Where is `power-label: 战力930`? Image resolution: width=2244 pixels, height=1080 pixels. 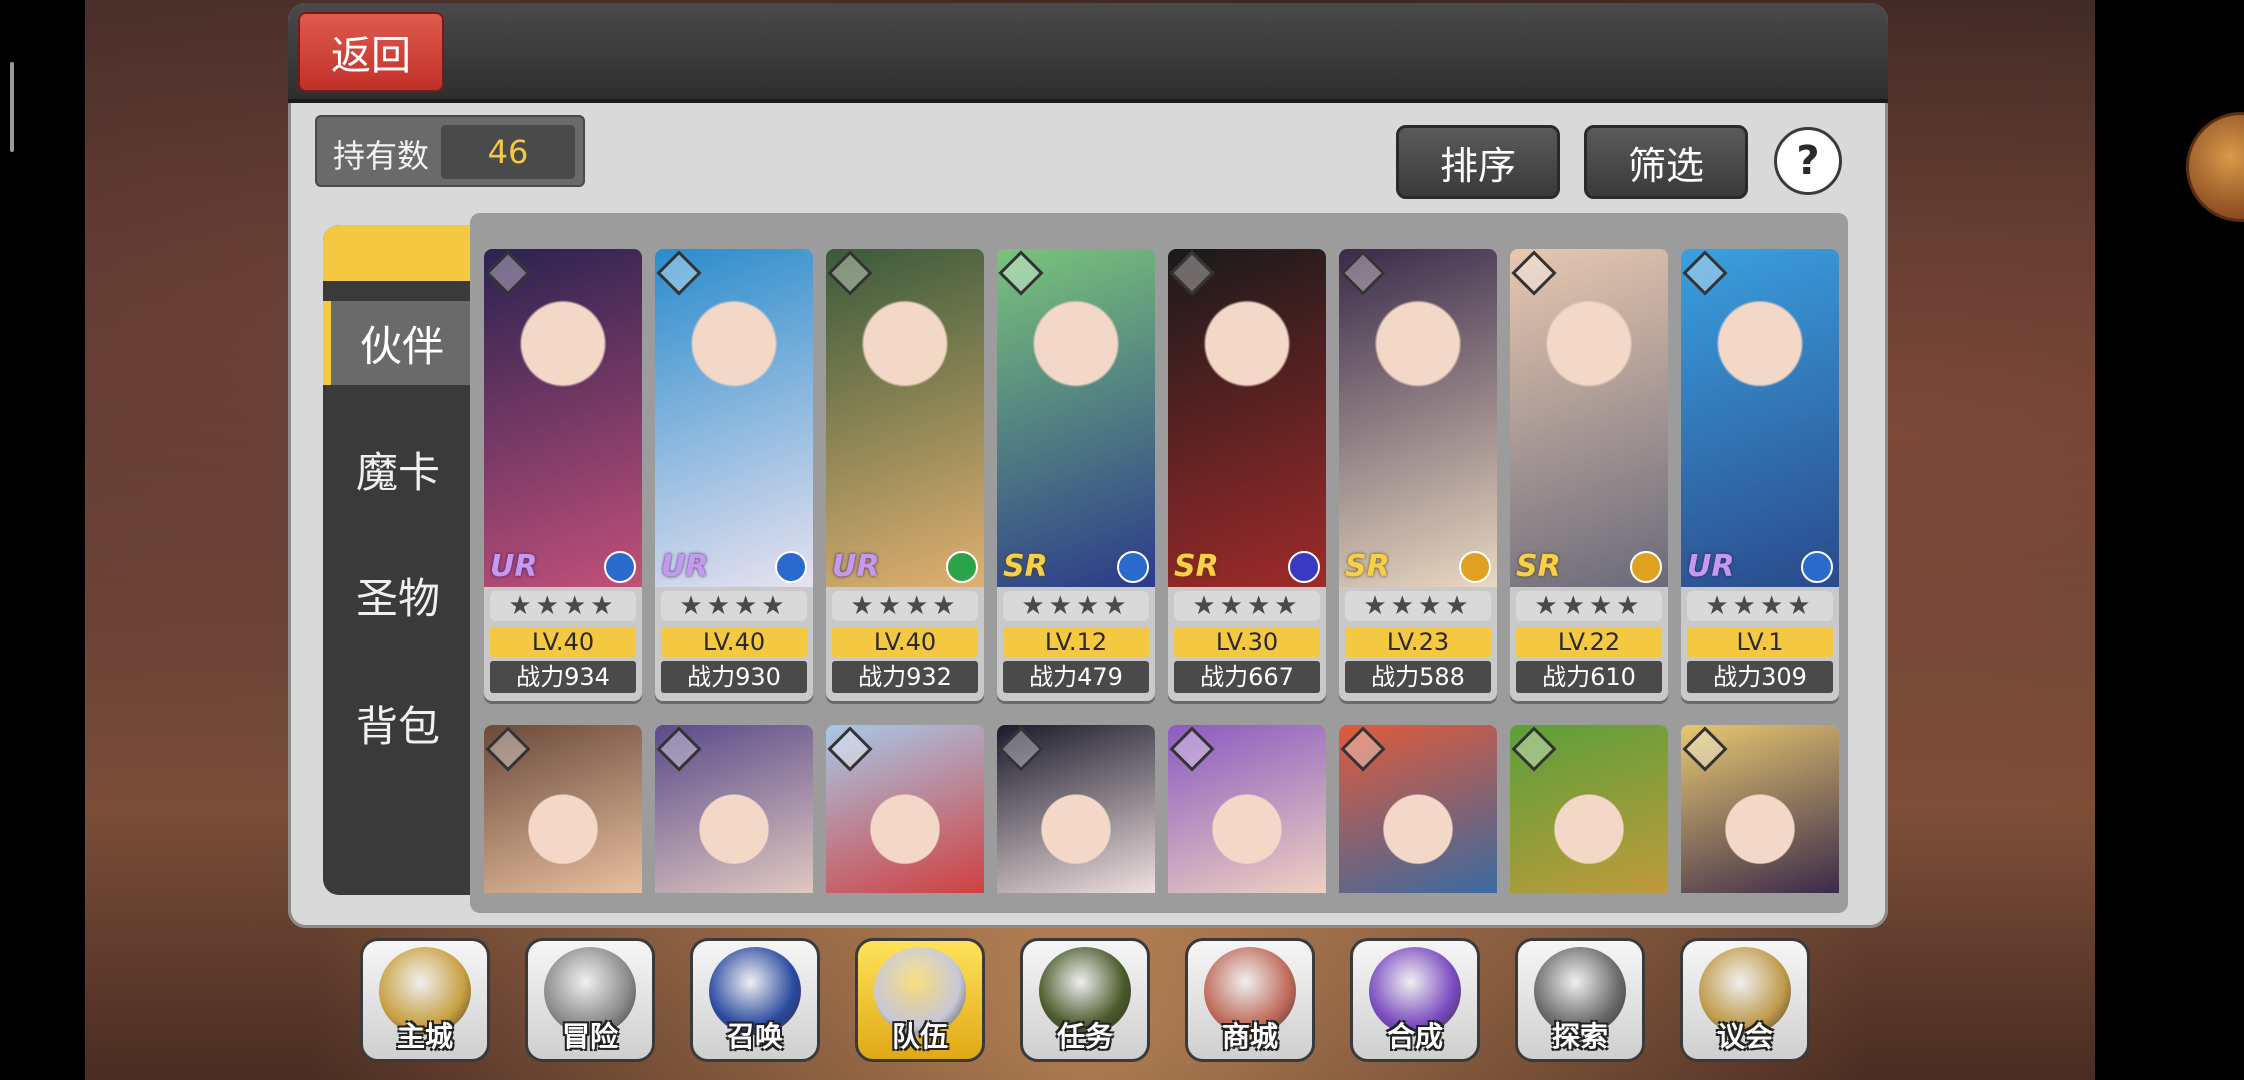 power-label: 战力930 is located at coordinates (734, 677).